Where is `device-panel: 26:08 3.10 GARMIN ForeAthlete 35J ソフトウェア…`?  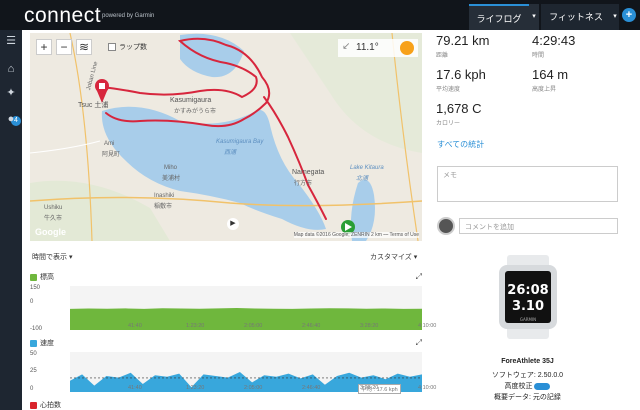
device-panel: 26:08 3.10 GARMIN ForeAthlete 35J ソフトウェア… is located at coordinates (527, 325).